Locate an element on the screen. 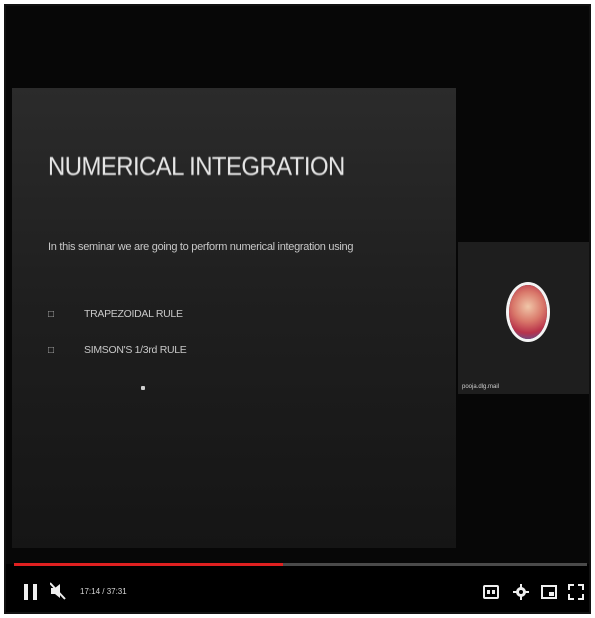  miniplayer-icon is located at coordinates (549, 592).